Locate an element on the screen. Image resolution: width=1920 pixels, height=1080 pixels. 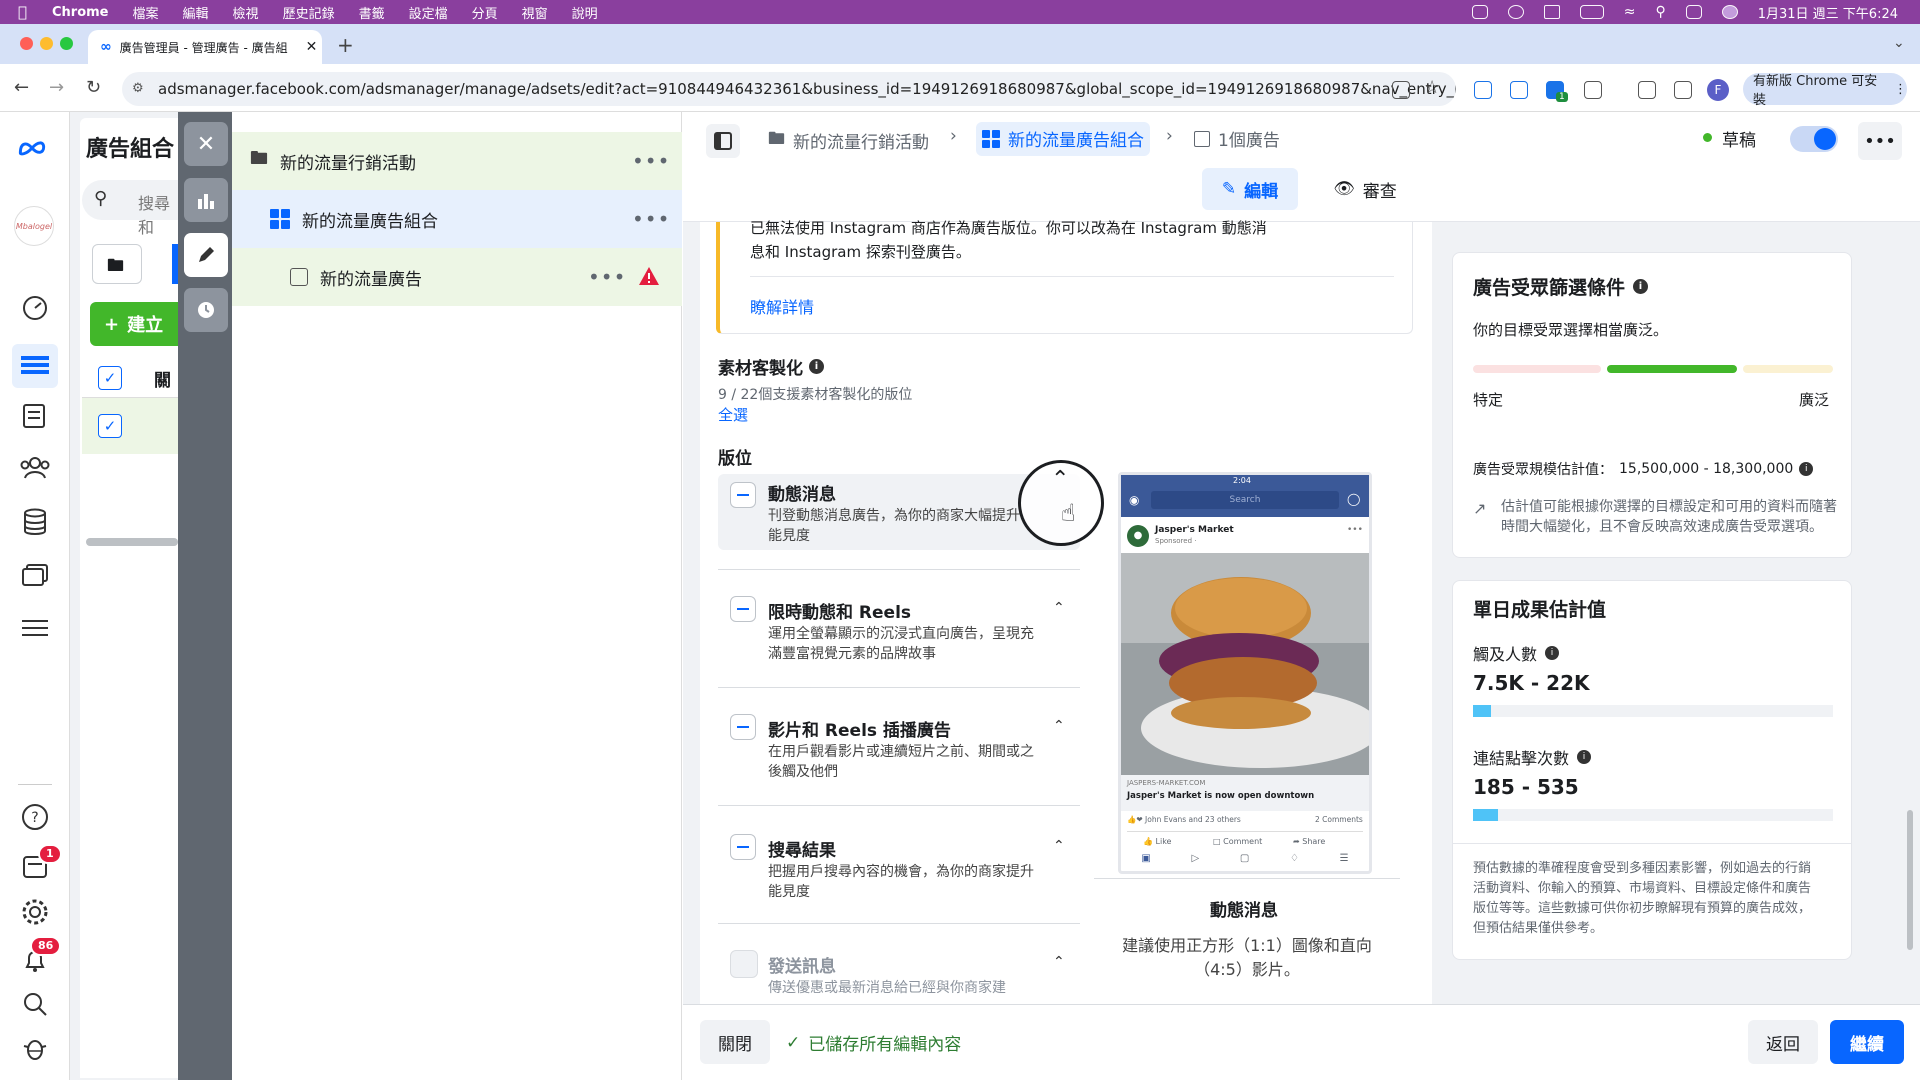
placement-messages-checkbox is located at coordinates (744, 964).